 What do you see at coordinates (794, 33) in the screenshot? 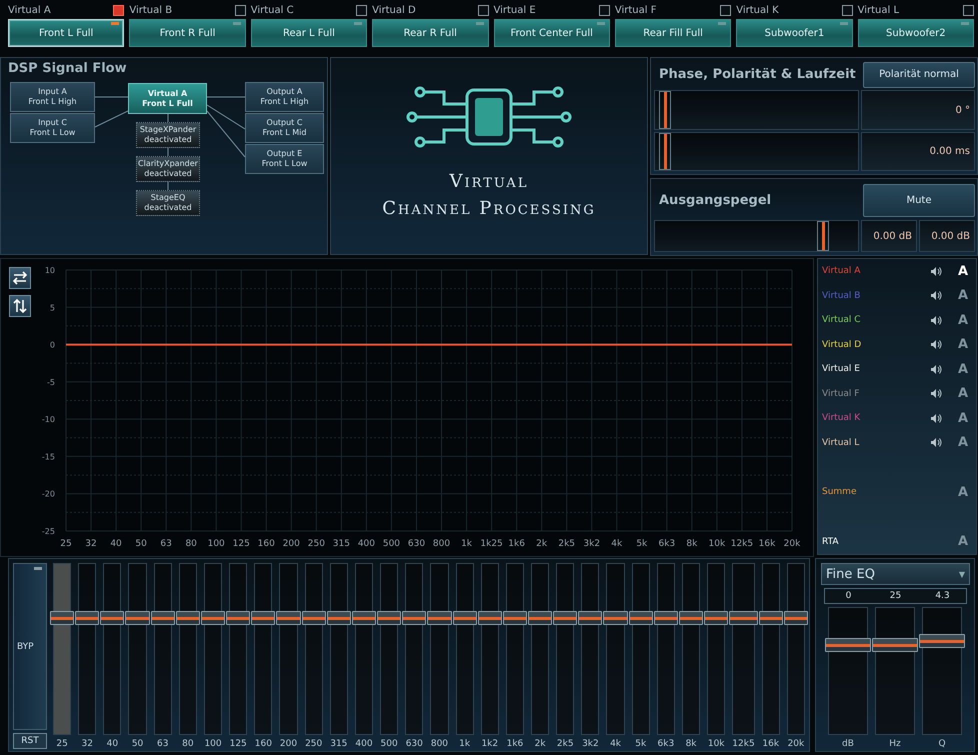
I see `channel-tab: Subwoofer1` at bounding box center [794, 33].